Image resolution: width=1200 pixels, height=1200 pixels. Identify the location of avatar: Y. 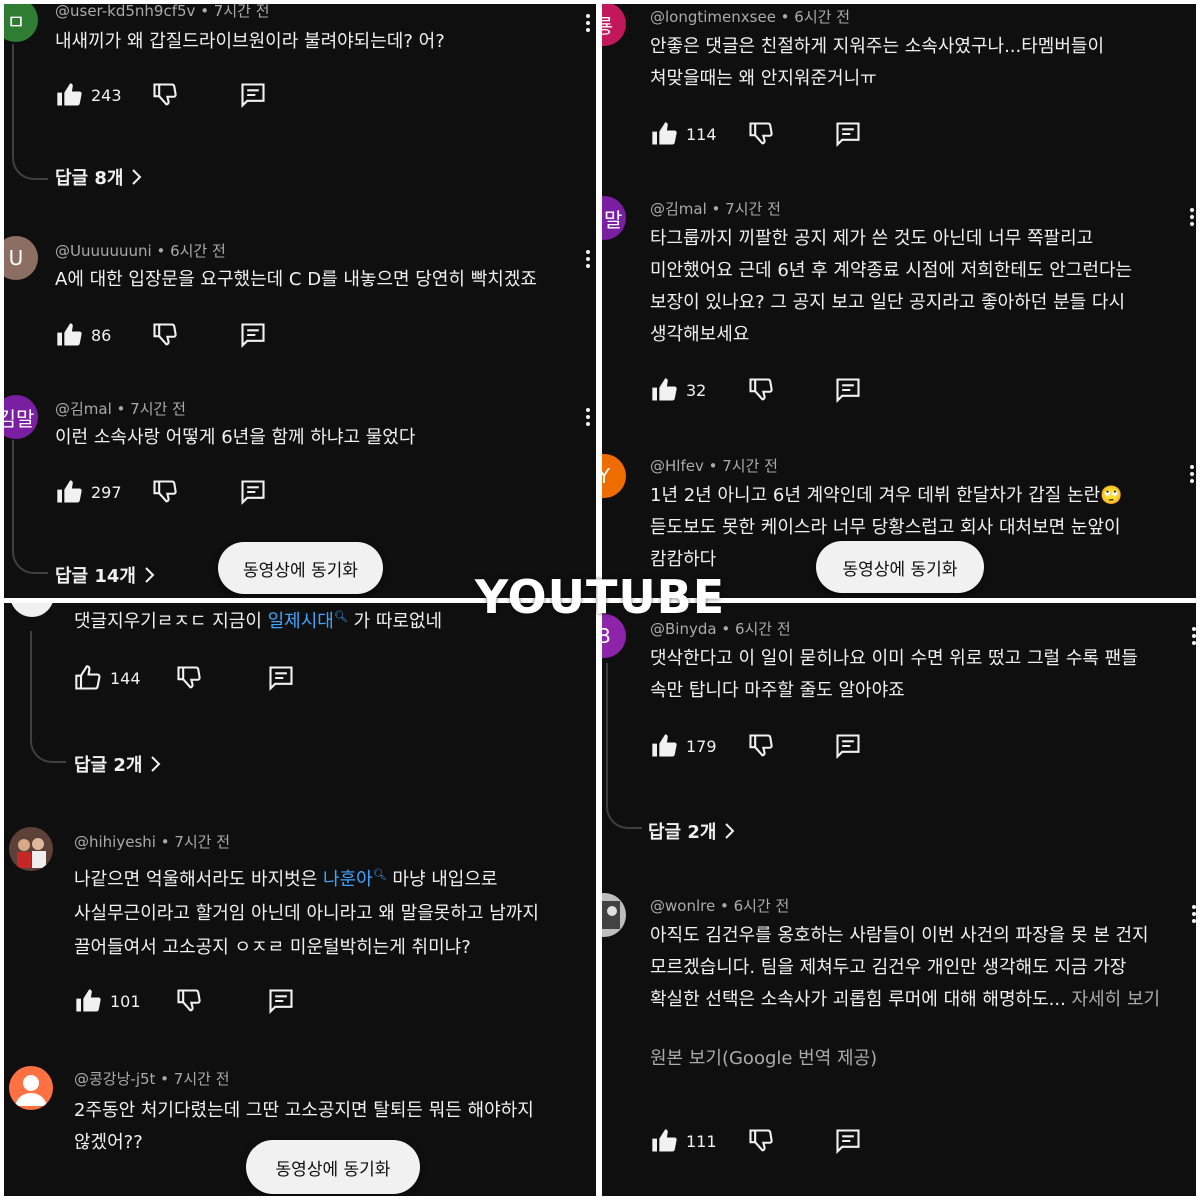
(614, 476).